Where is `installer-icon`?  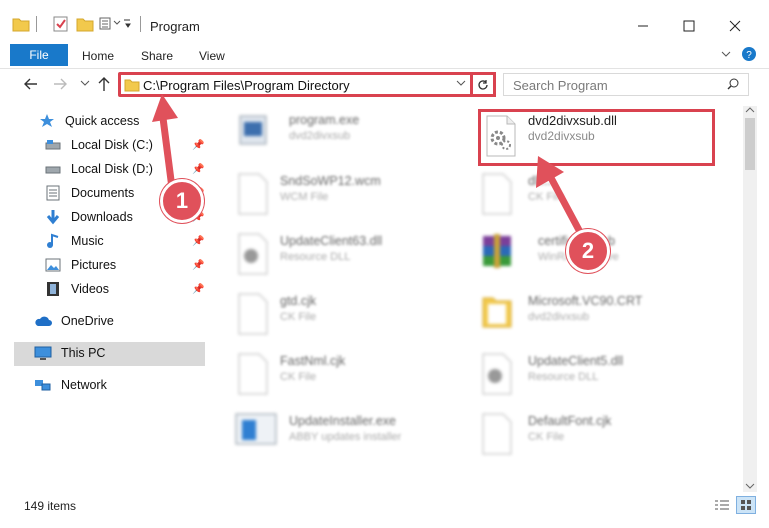 installer-icon is located at coordinates (256, 433).